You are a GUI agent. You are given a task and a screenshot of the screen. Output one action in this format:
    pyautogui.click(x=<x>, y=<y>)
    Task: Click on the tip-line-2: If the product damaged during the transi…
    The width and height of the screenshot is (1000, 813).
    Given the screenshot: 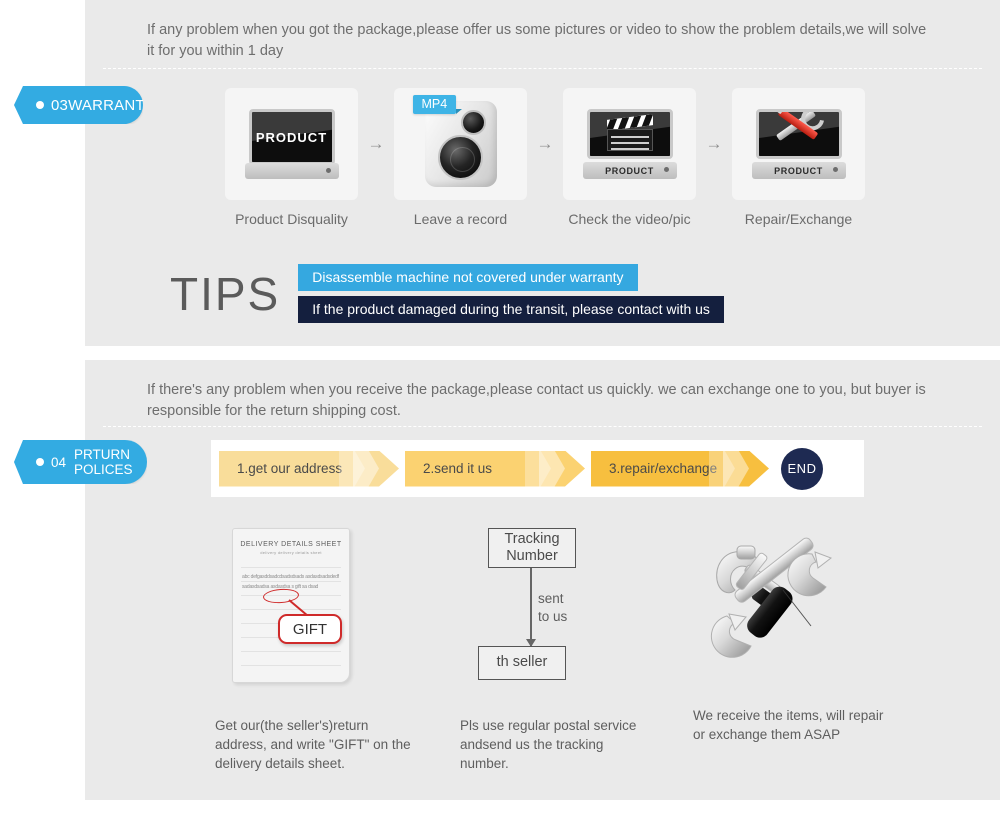 What is the action you would take?
    pyautogui.click(x=511, y=309)
    